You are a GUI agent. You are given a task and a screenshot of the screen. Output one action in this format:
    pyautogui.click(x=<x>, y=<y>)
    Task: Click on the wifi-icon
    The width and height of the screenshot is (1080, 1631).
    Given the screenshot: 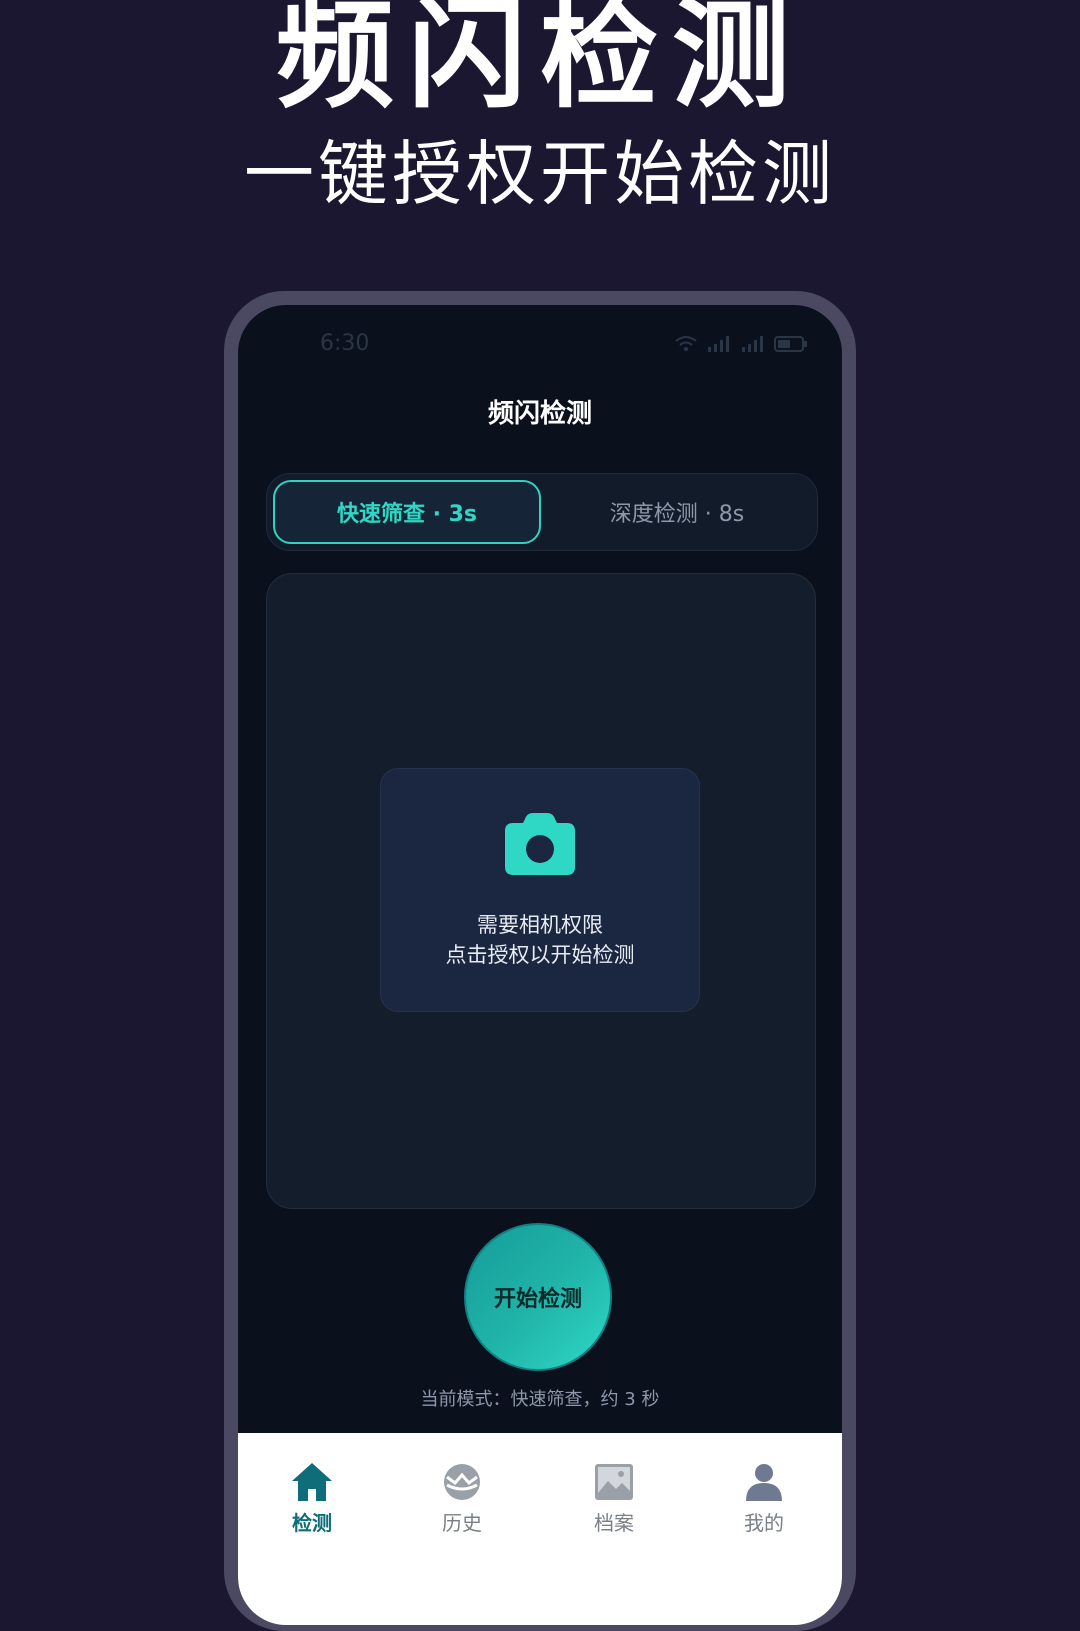 What is the action you would take?
    pyautogui.click(x=686, y=346)
    